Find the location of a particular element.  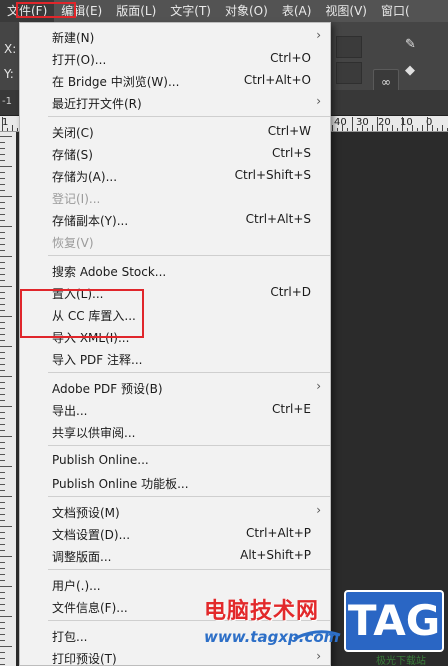

width-field is located at coordinates (349, 47).